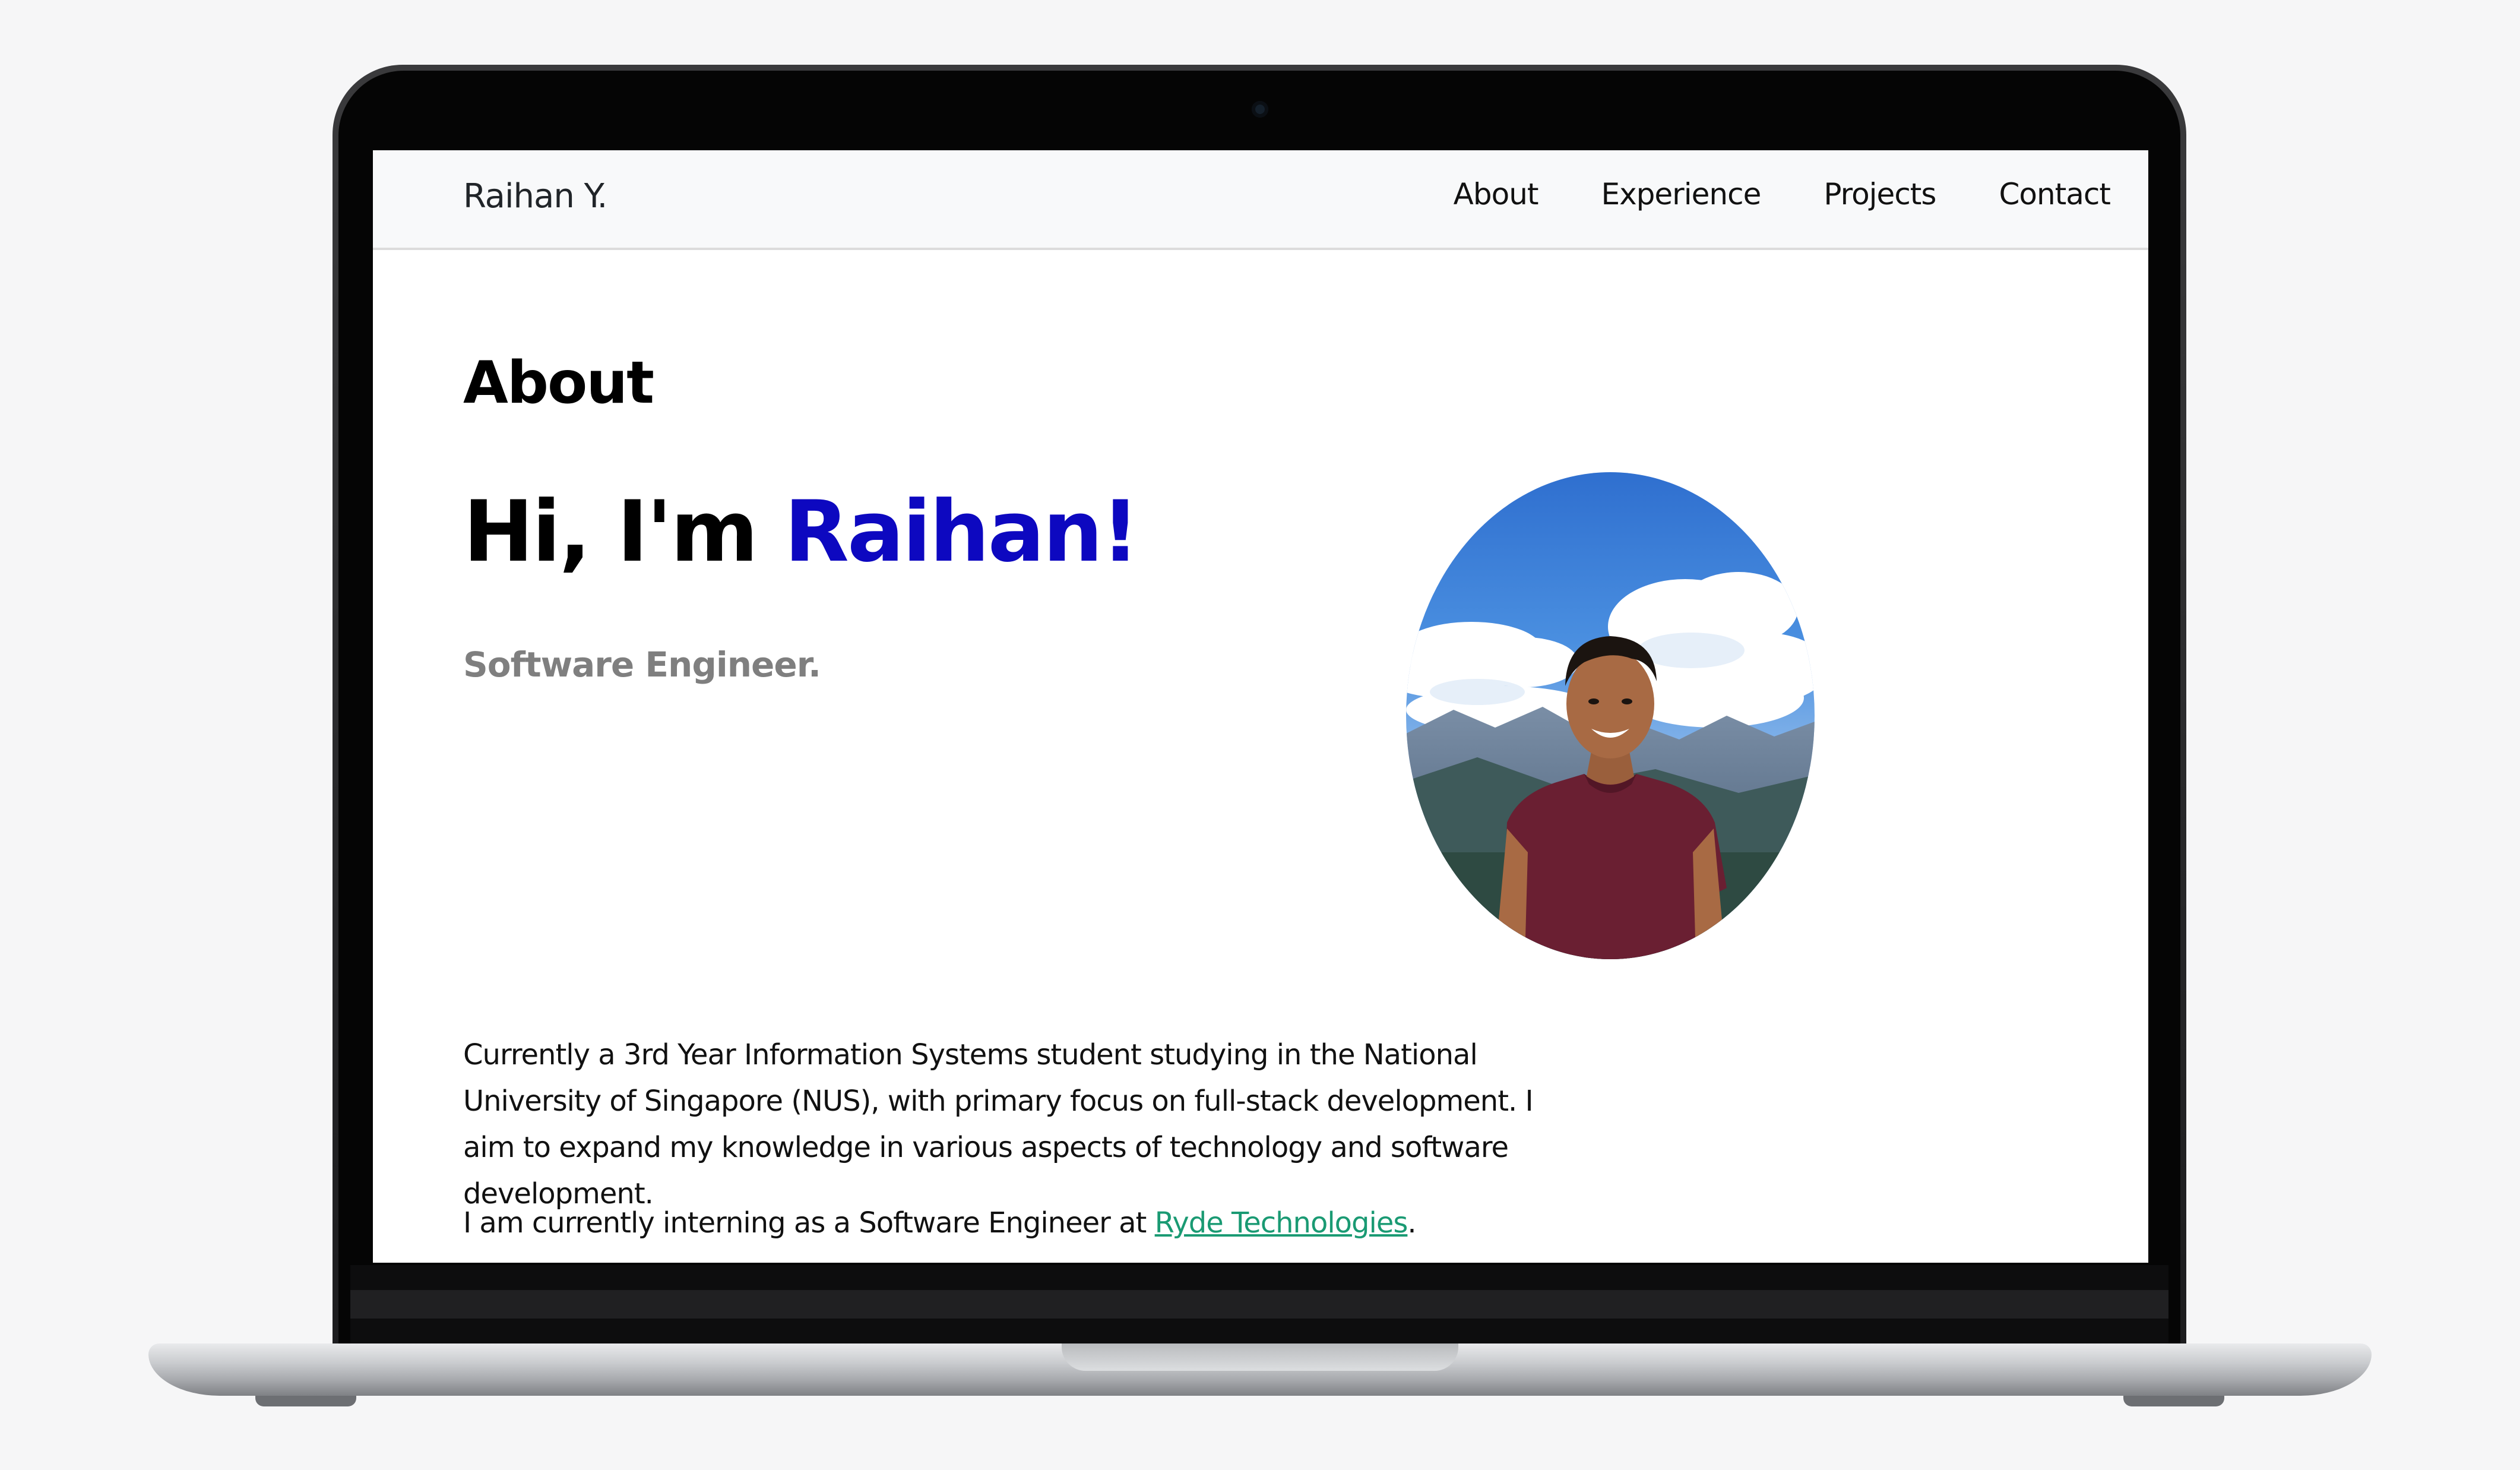 The width and height of the screenshot is (2520, 1470). Describe the element at coordinates (1497, 194) in the screenshot. I see `nav-link-about: About` at that location.